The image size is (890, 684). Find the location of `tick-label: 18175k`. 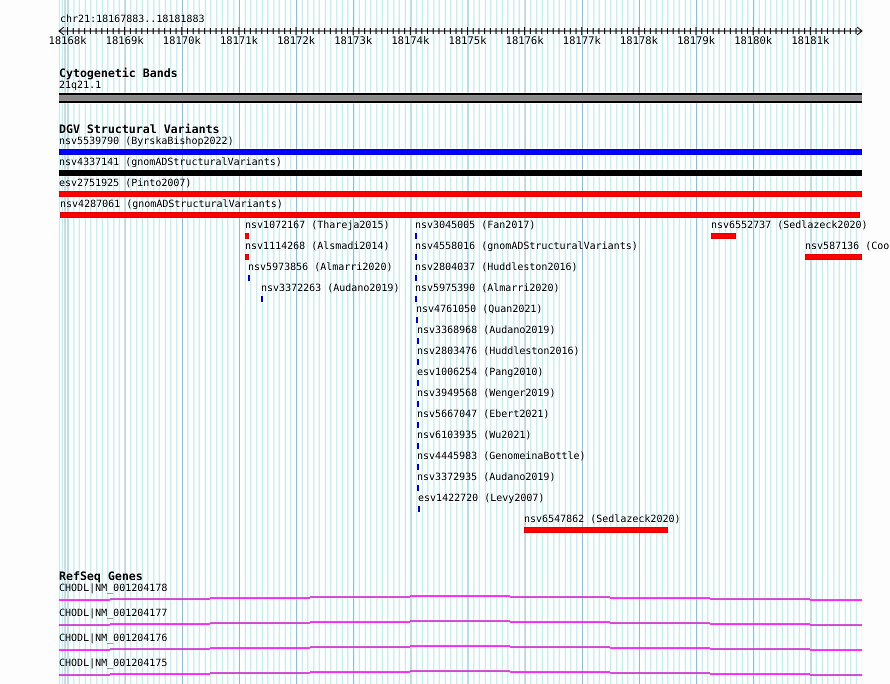

tick-label: 18175k is located at coordinates (467, 41).